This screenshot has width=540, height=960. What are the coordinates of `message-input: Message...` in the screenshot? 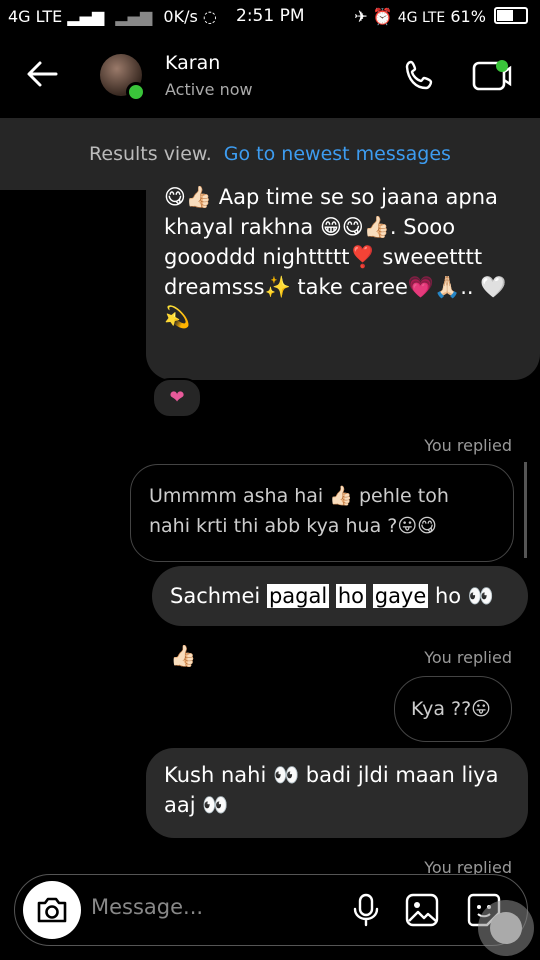 It's located at (147, 907).